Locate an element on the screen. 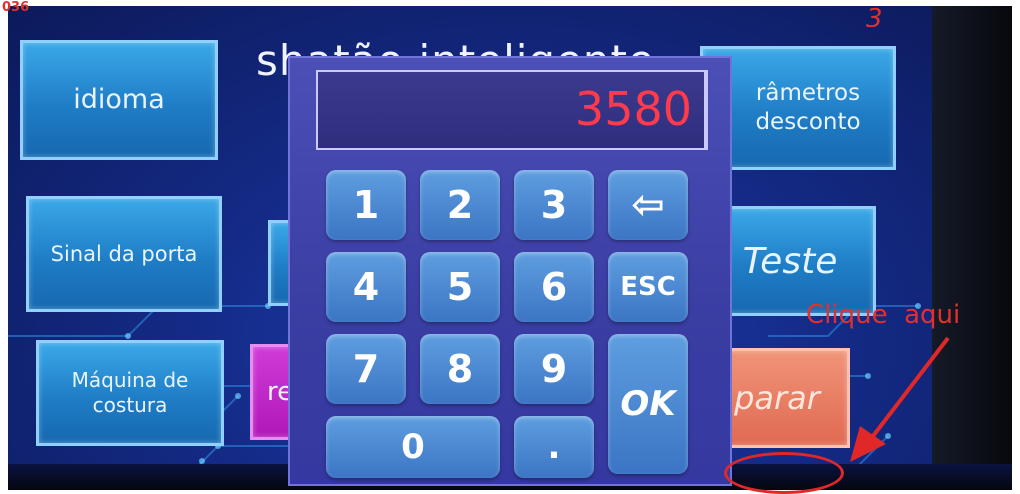 This screenshot has height=494, width=1020. backspace-key: ⇦ is located at coordinates (648, 205).